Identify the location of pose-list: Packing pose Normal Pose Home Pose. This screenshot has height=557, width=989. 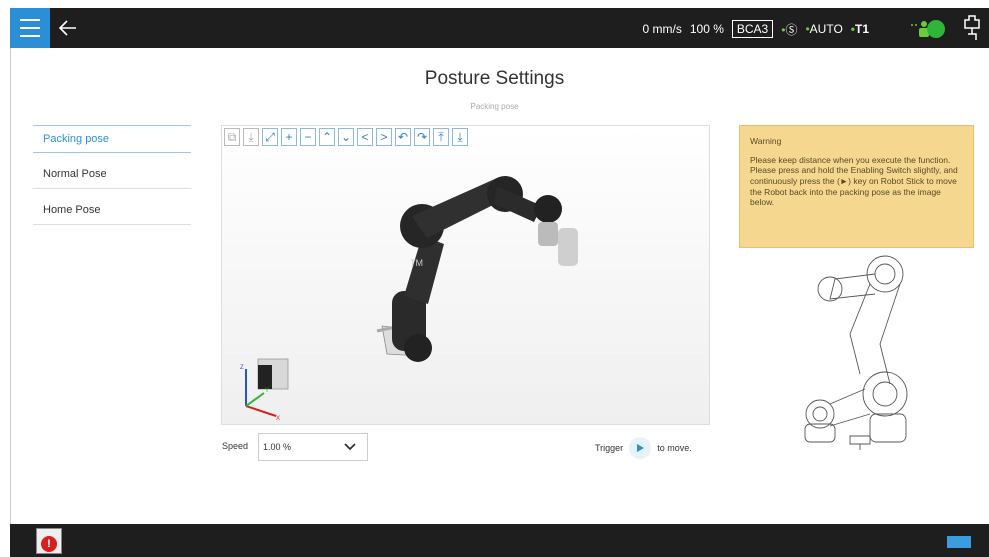
(112, 179).